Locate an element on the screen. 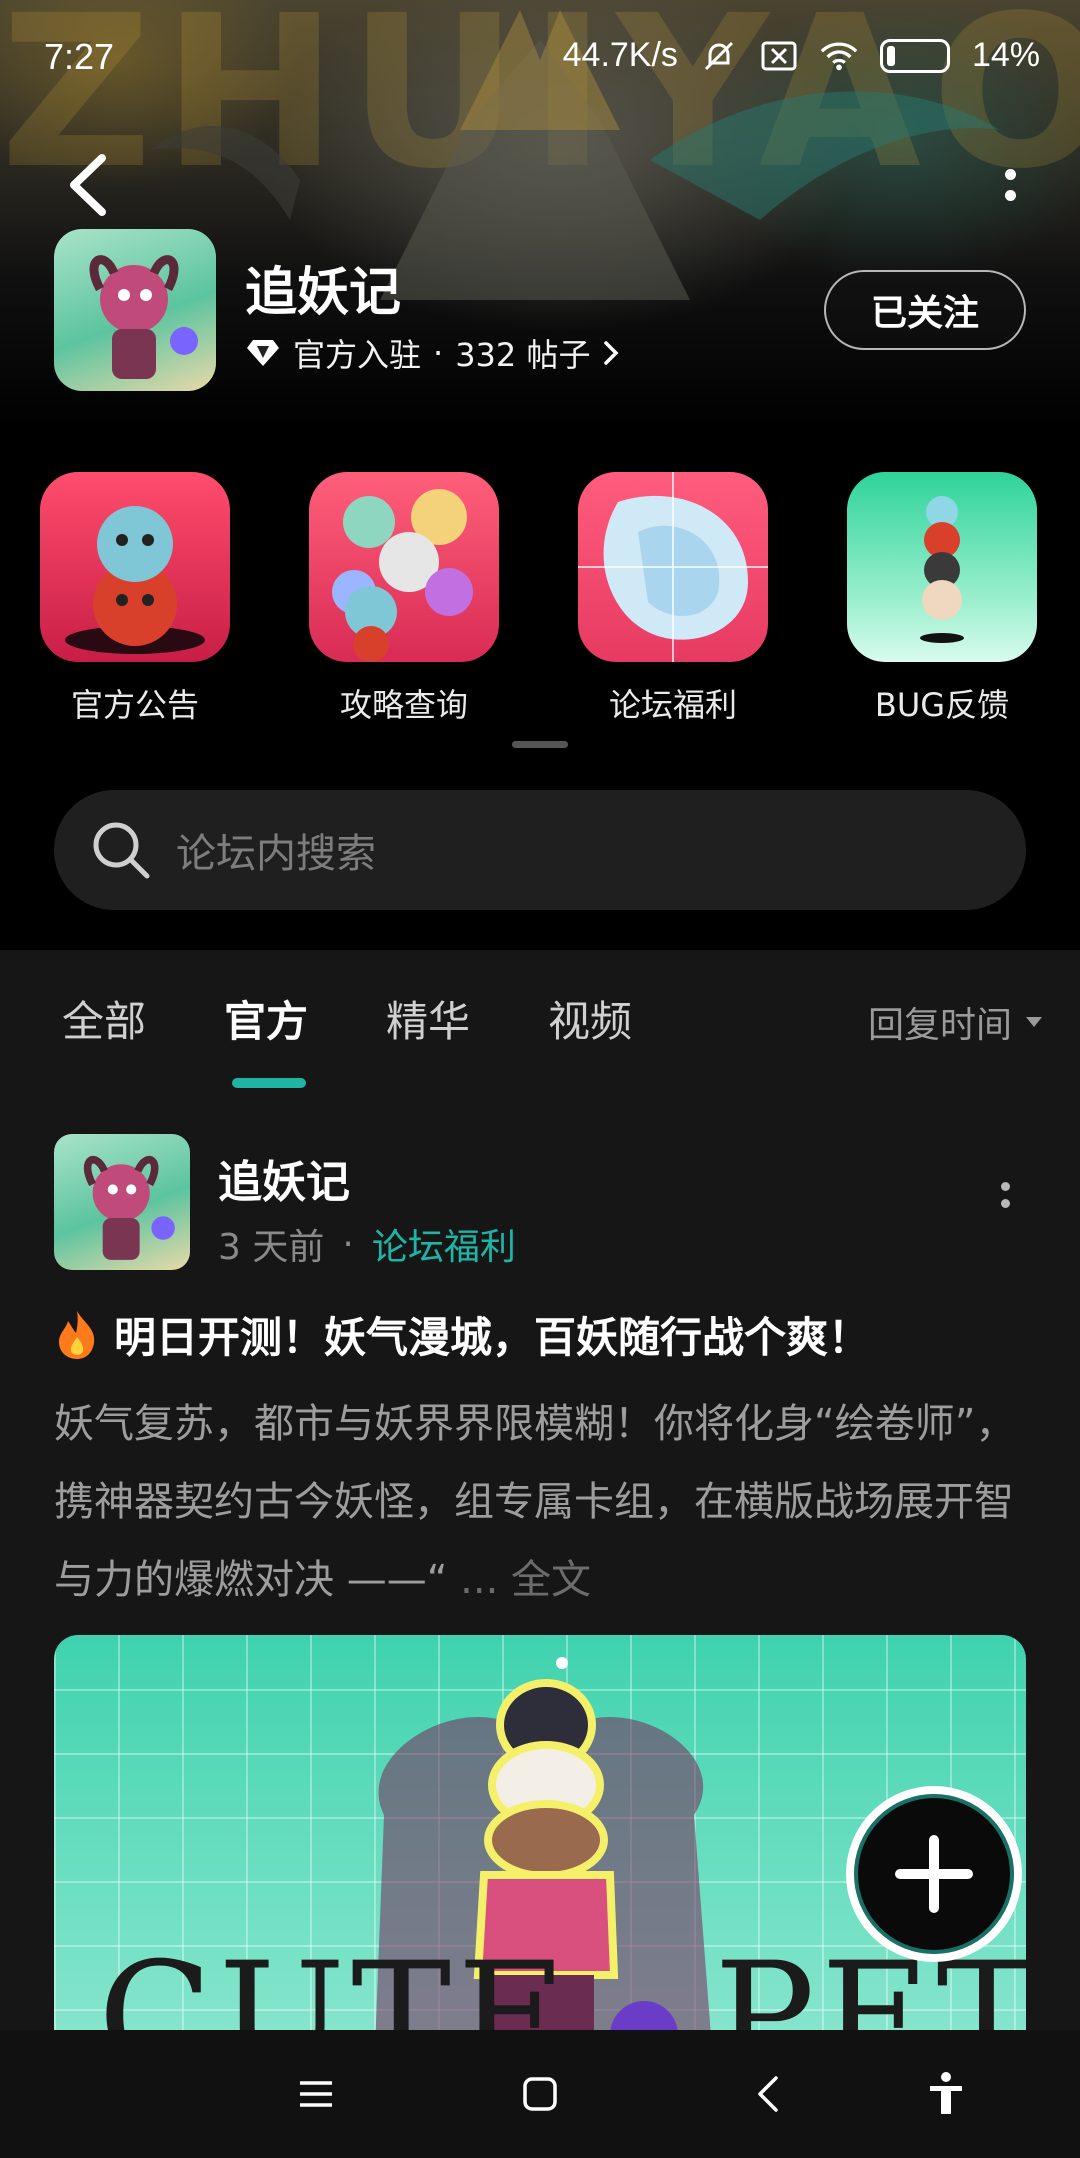 Image resolution: width=1080 pixels, height=2158 pixels. post-category-link: 论坛福利 is located at coordinates (444, 1244).